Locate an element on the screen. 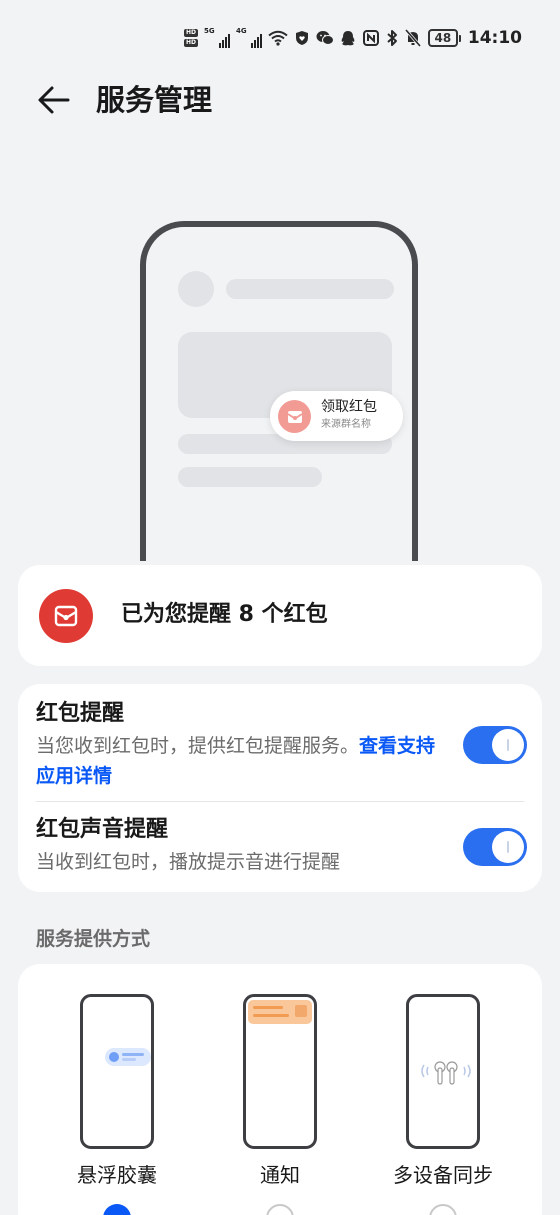 The height and width of the screenshot is (1215, 560). floating-pill-graphic is located at coordinates (128, 1057).